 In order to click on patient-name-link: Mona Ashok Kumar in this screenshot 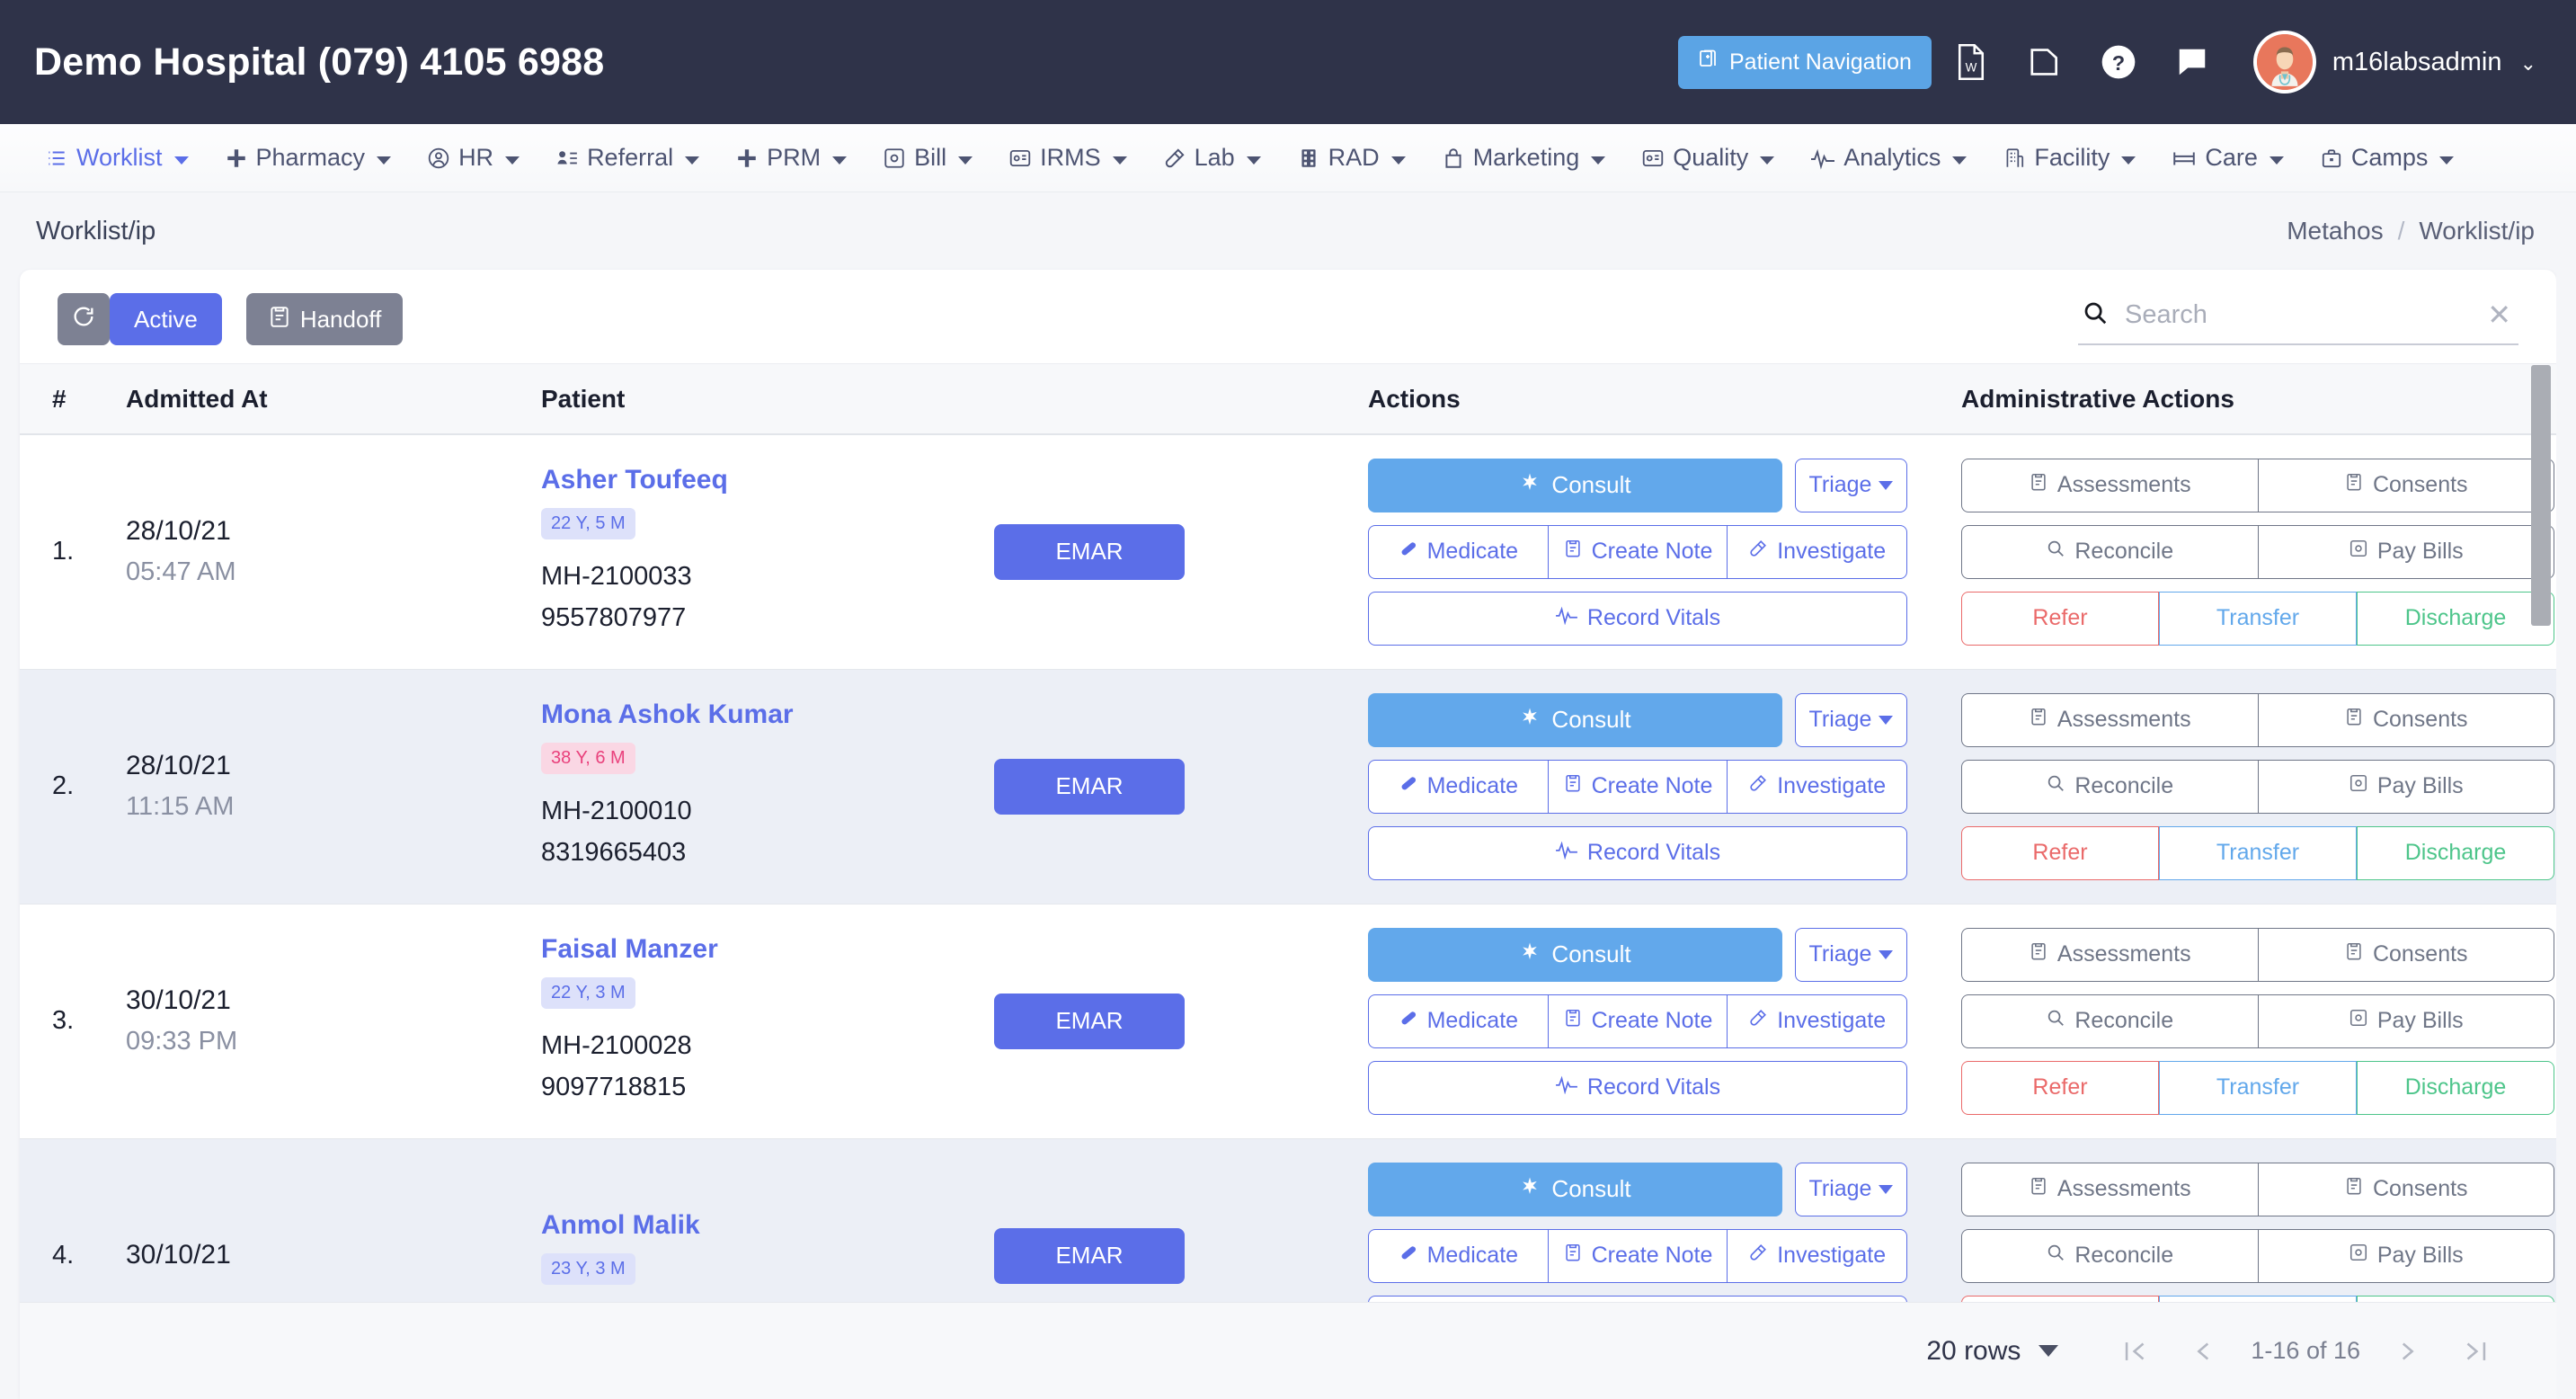, I will do `click(752, 715)`.